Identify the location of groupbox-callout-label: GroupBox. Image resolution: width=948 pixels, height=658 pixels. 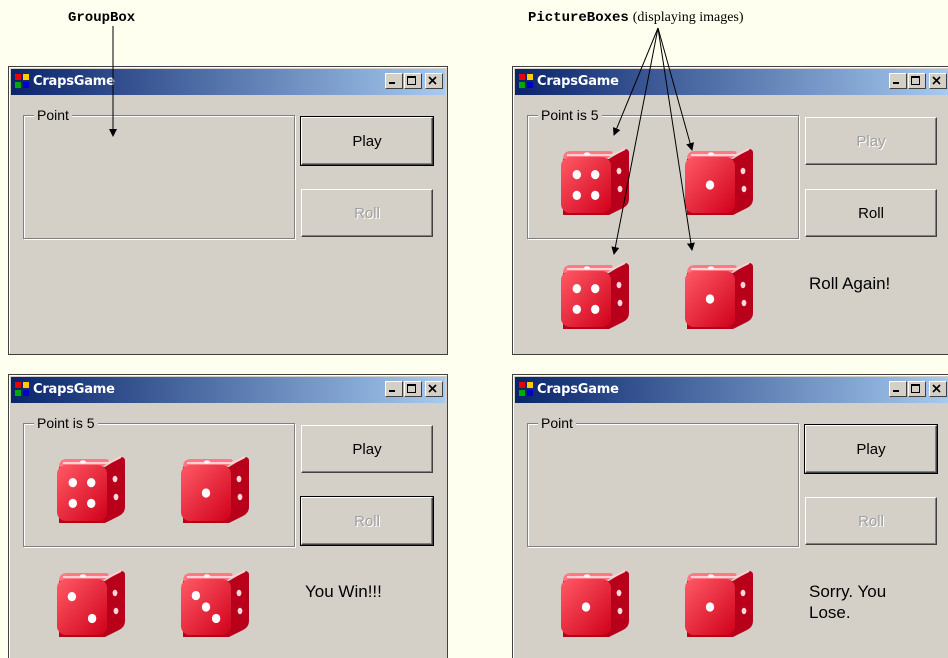
(102, 18).